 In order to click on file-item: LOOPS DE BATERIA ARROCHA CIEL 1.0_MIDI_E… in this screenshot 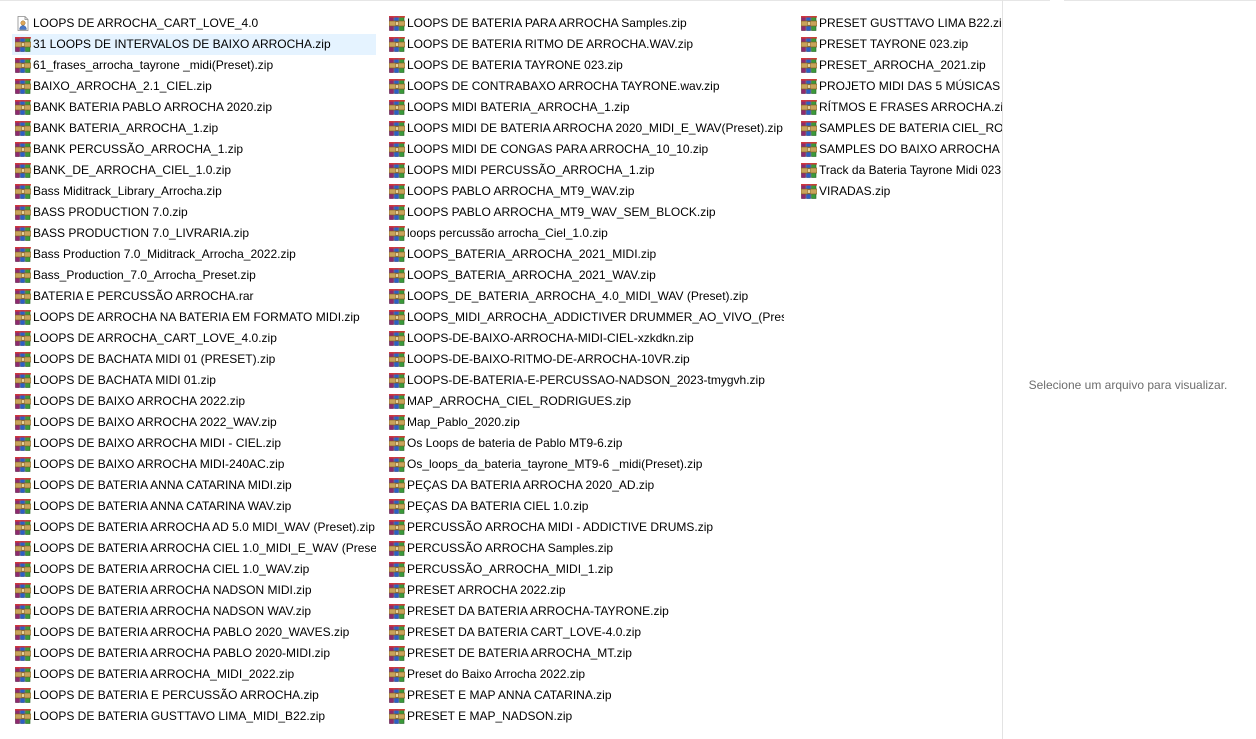, I will do `click(194, 548)`.